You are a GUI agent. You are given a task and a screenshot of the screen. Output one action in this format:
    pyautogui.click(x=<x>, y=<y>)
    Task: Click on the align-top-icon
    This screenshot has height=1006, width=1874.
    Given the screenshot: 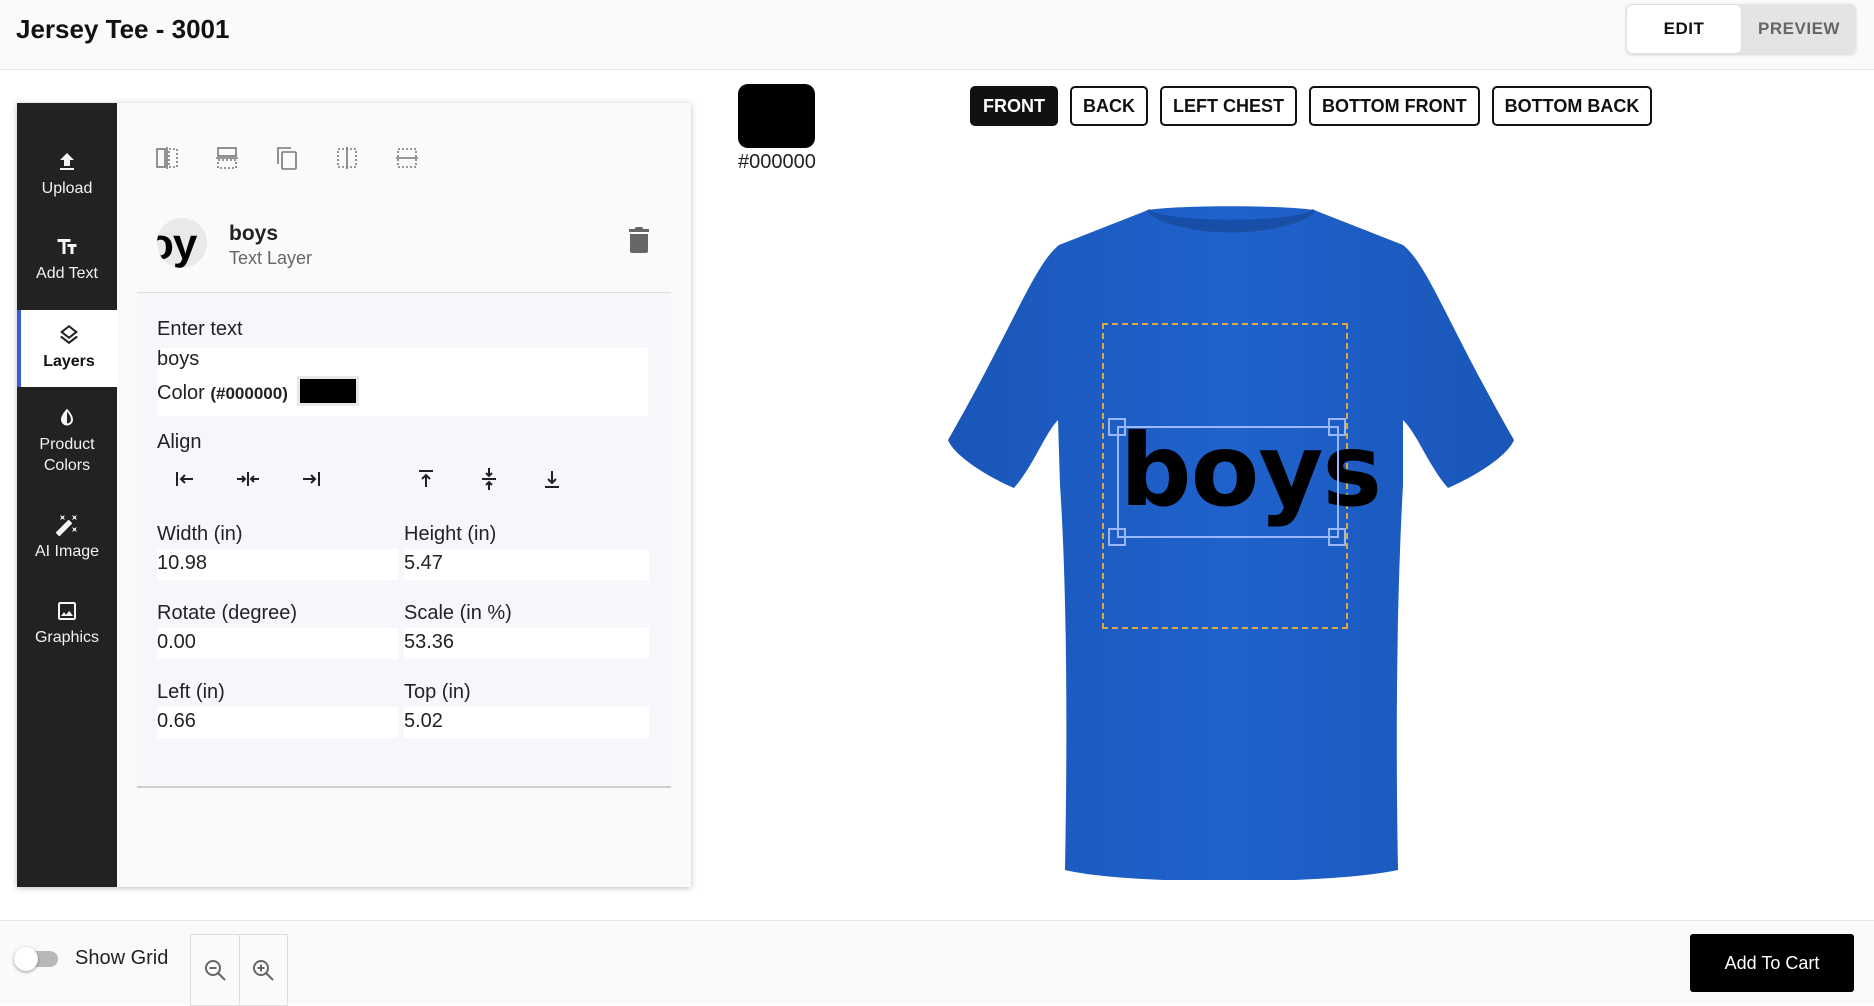 What is the action you would take?
    pyautogui.click(x=426, y=478)
    